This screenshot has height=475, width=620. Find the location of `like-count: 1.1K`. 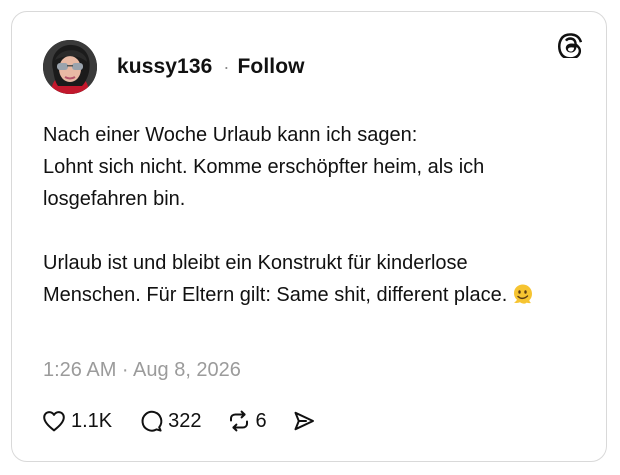

like-count: 1.1K is located at coordinates (92, 420).